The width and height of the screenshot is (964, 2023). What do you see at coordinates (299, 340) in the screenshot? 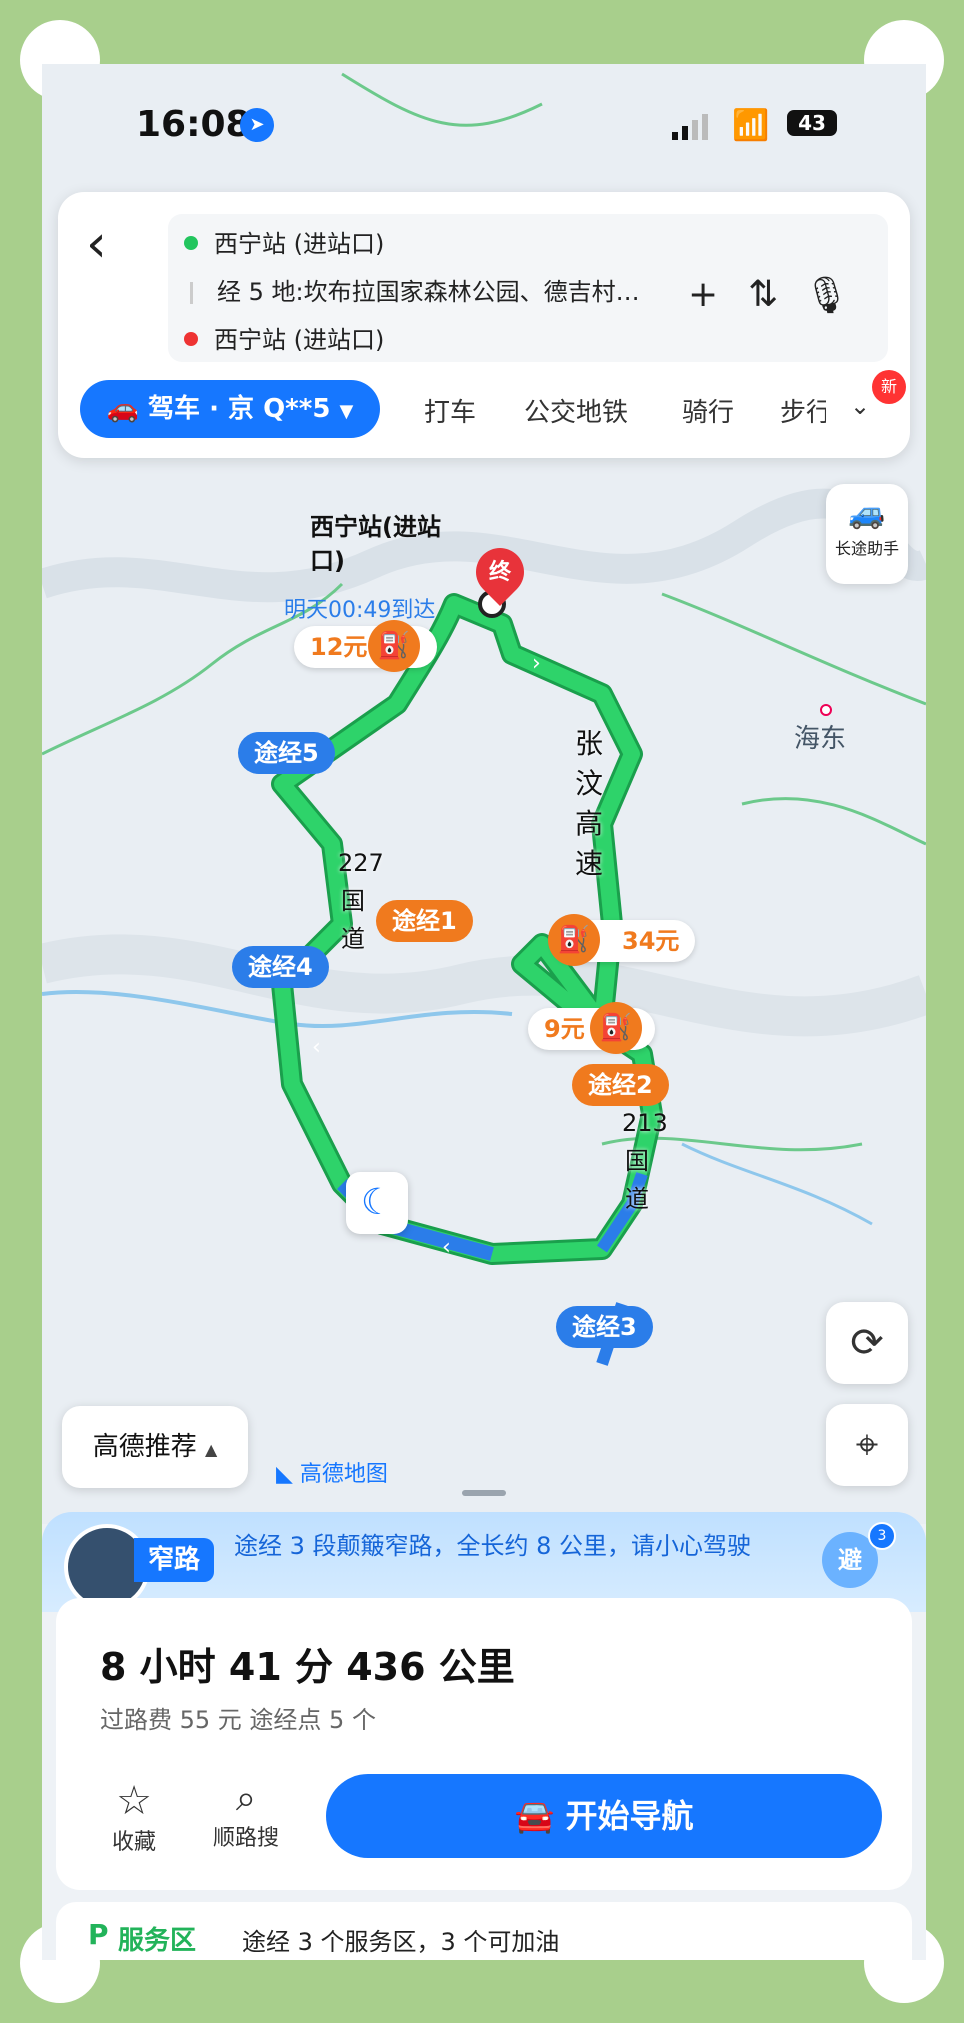
I see `end-text: 西宁站 (进站口)` at bounding box center [299, 340].